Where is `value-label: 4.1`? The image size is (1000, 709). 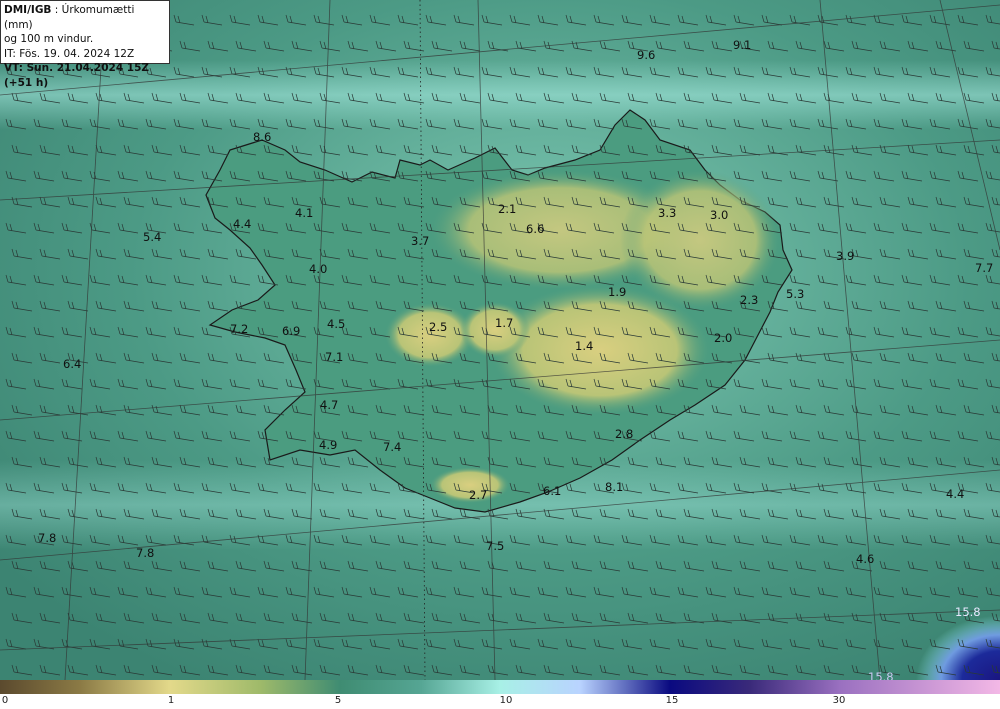
value-label: 4.1 is located at coordinates (304, 213).